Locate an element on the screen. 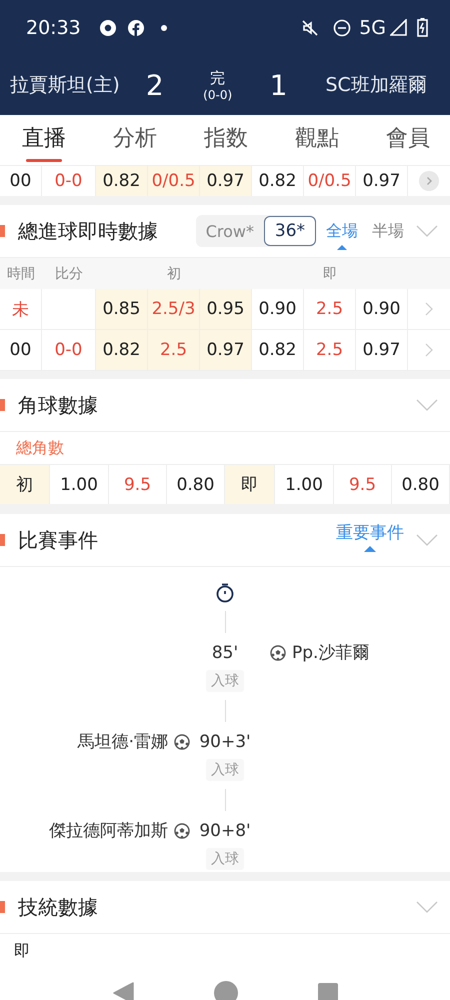  odds-cell: 2.5/3 is located at coordinates (174, 309).